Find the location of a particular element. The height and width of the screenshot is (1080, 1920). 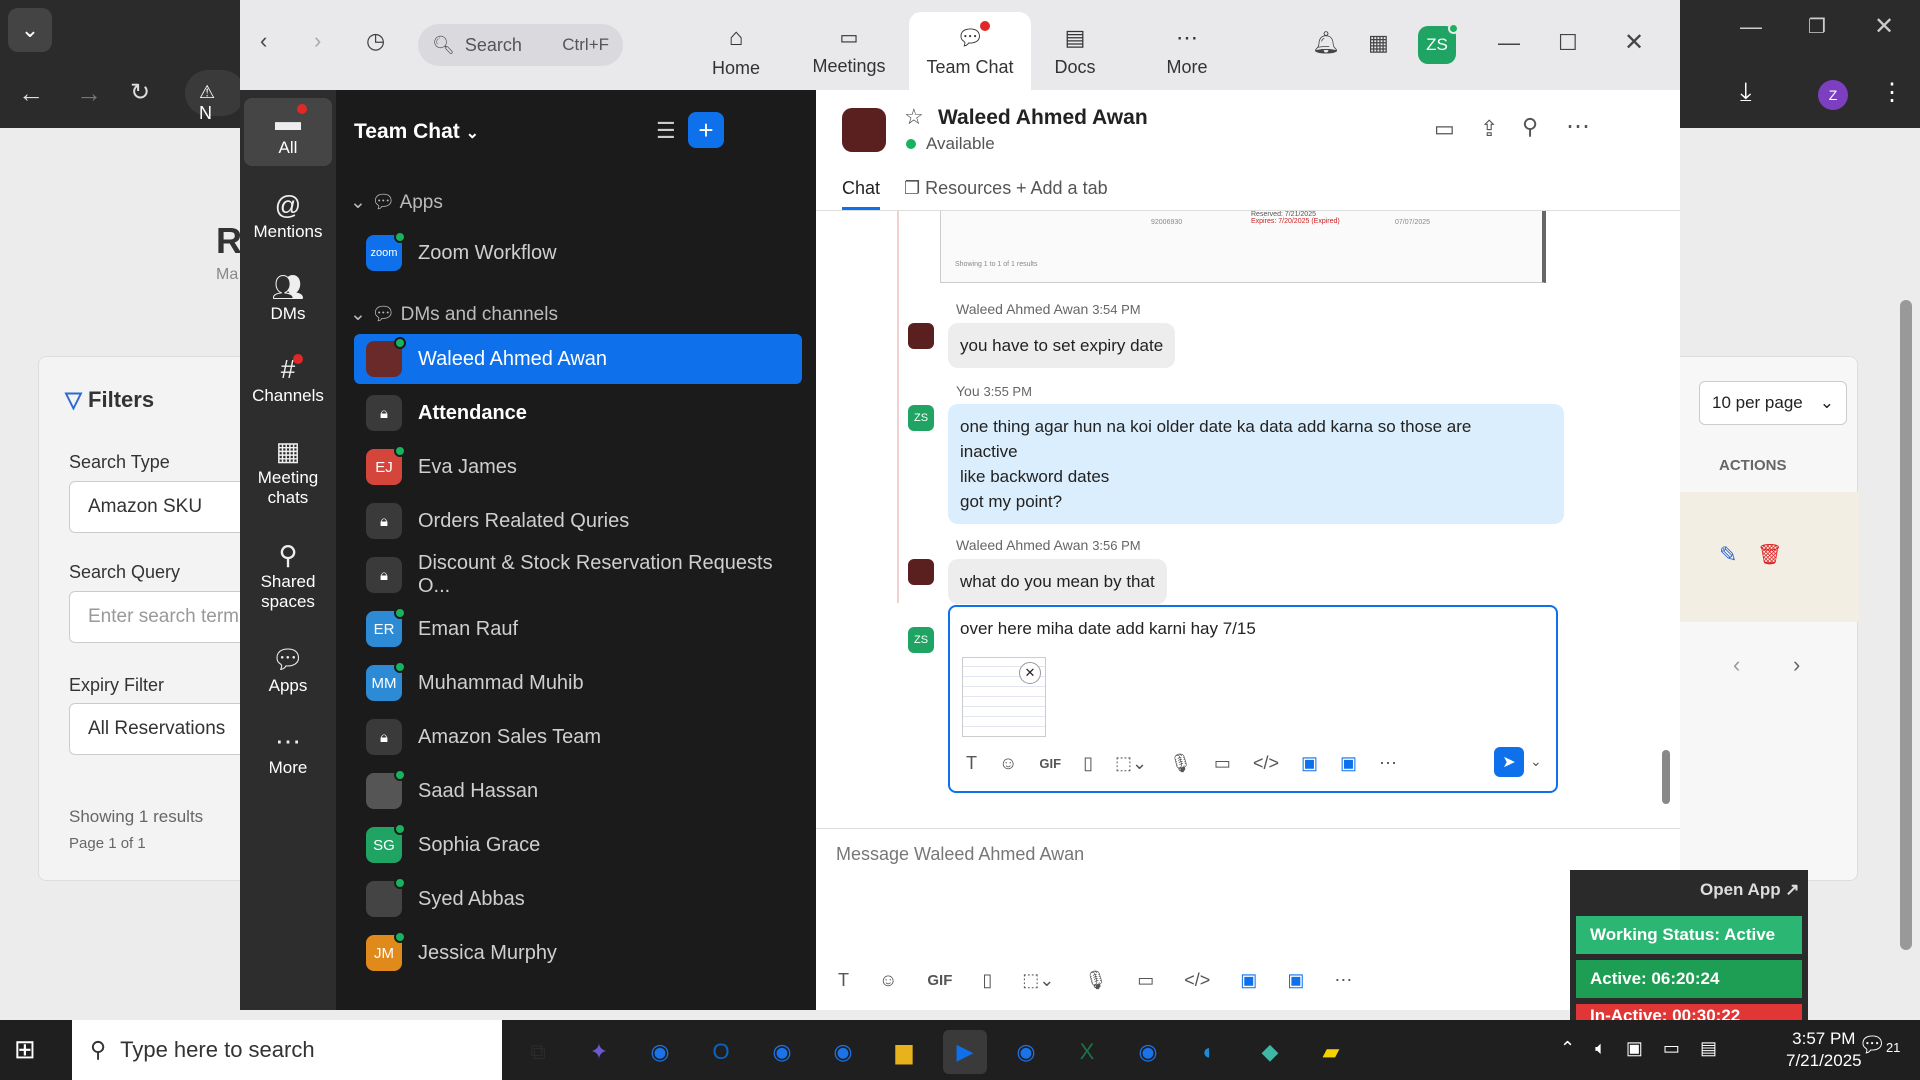

file-icon: ▯ is located at coordinates (987, 980).